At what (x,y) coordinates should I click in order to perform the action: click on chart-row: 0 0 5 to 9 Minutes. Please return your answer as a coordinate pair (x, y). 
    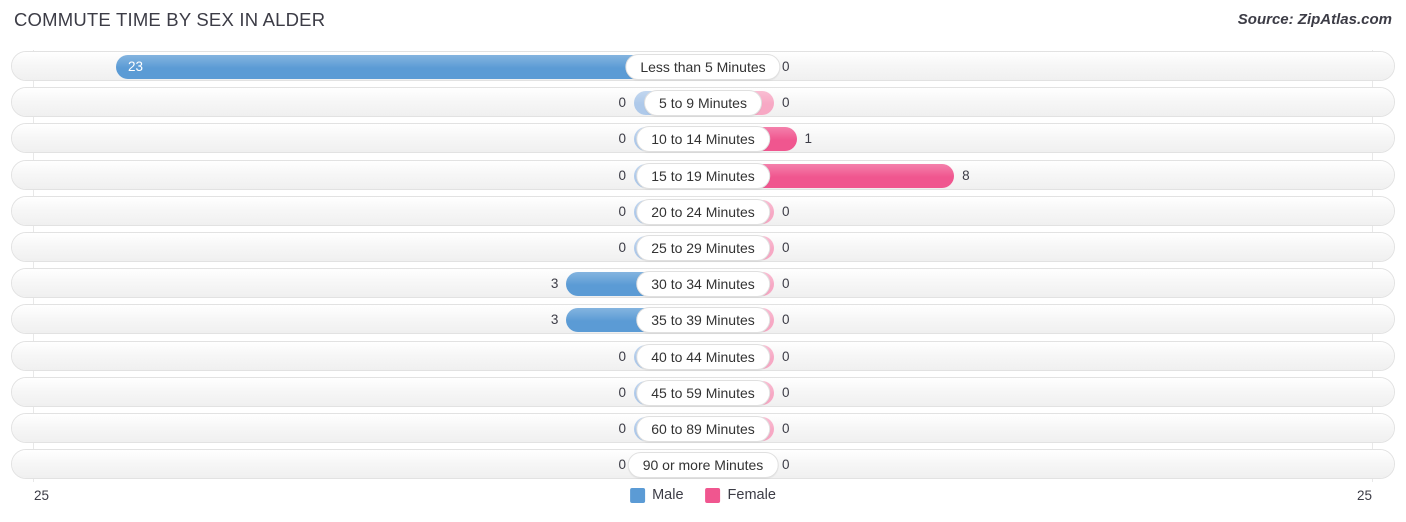
    Looking at the image, I should click on (703, 102).